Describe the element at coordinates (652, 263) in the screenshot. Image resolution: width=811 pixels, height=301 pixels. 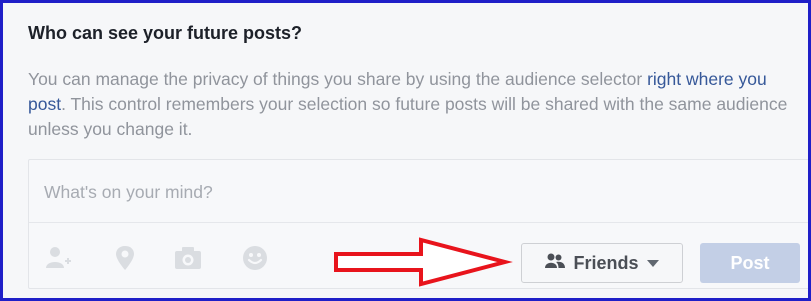
I see `chevron-down-icon` at that location.